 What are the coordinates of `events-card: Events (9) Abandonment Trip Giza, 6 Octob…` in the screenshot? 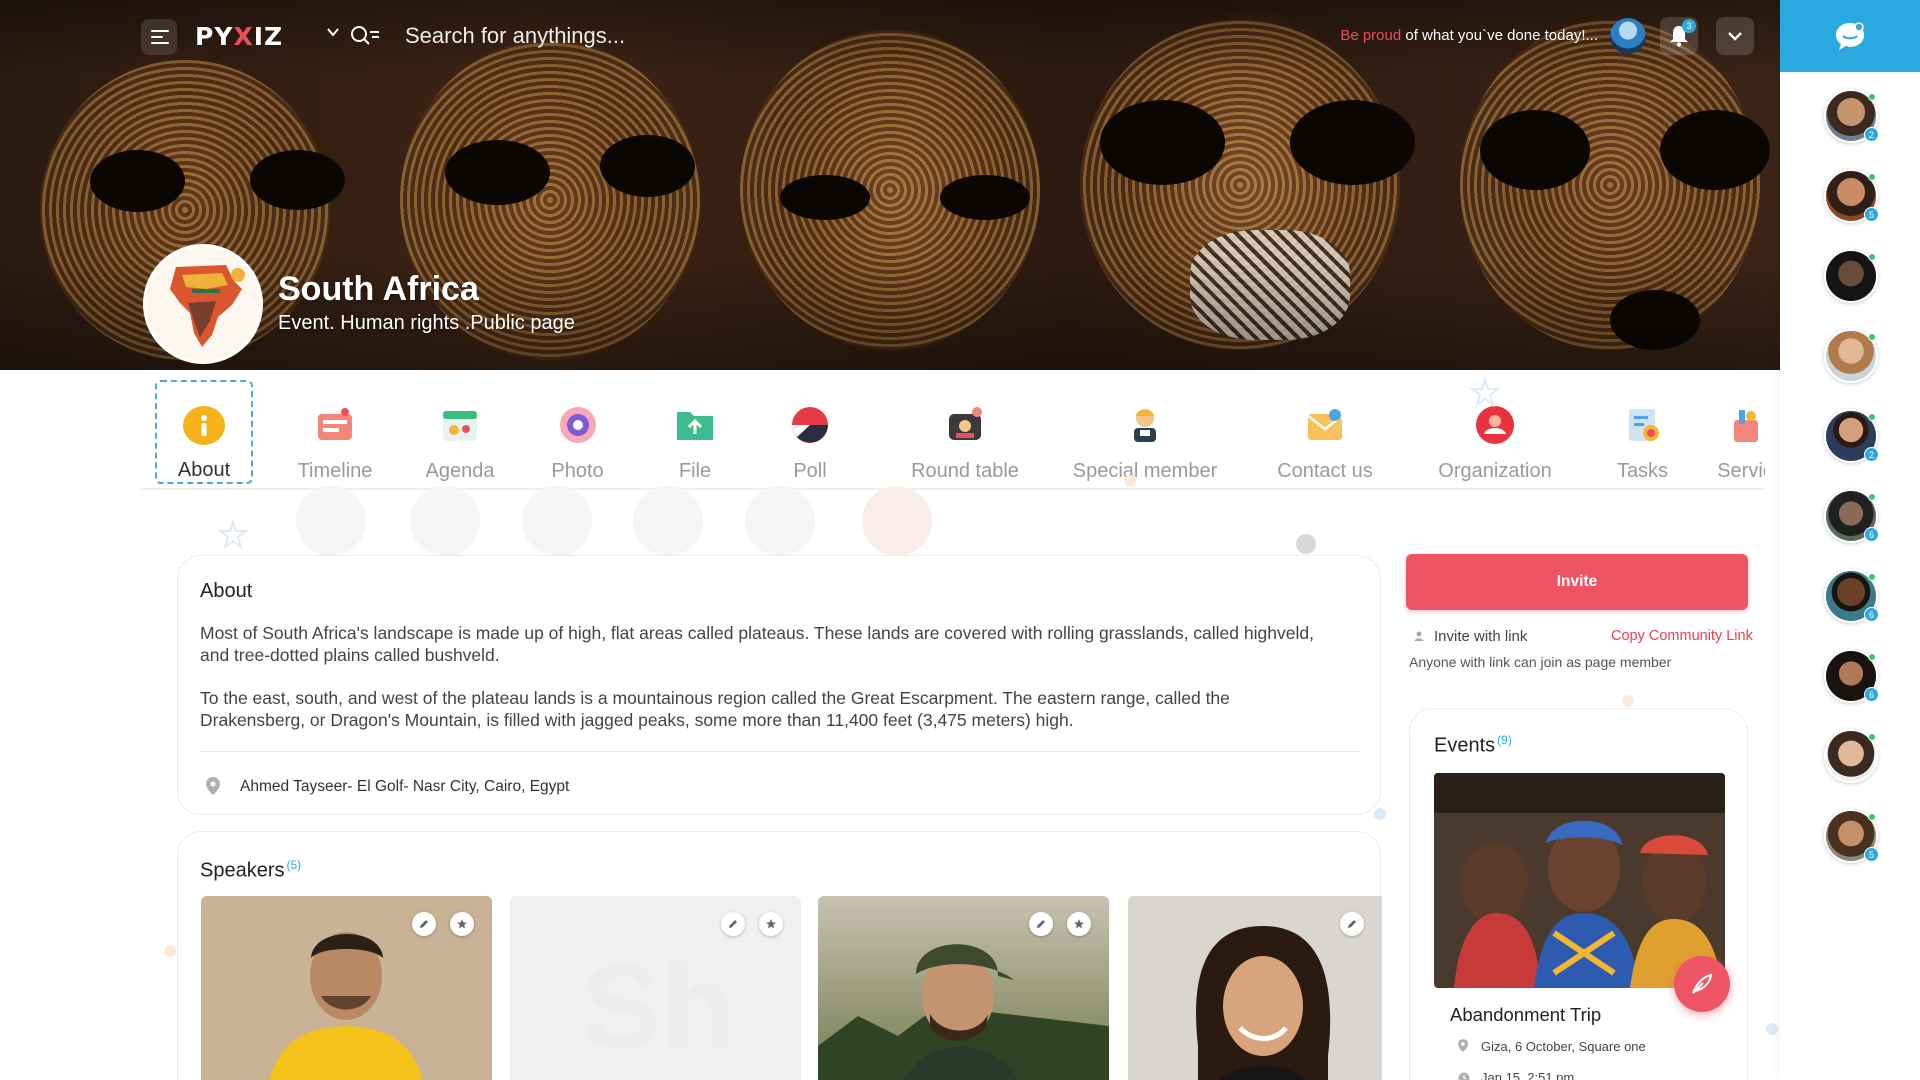 It's located at (1578, 894).